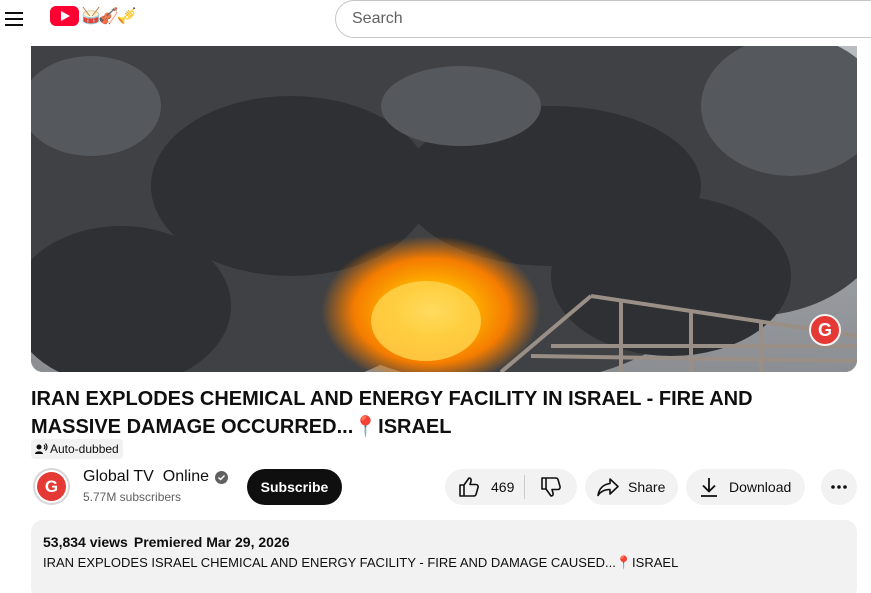  I want to click on more-horizontal-icon, so click(839, 487).